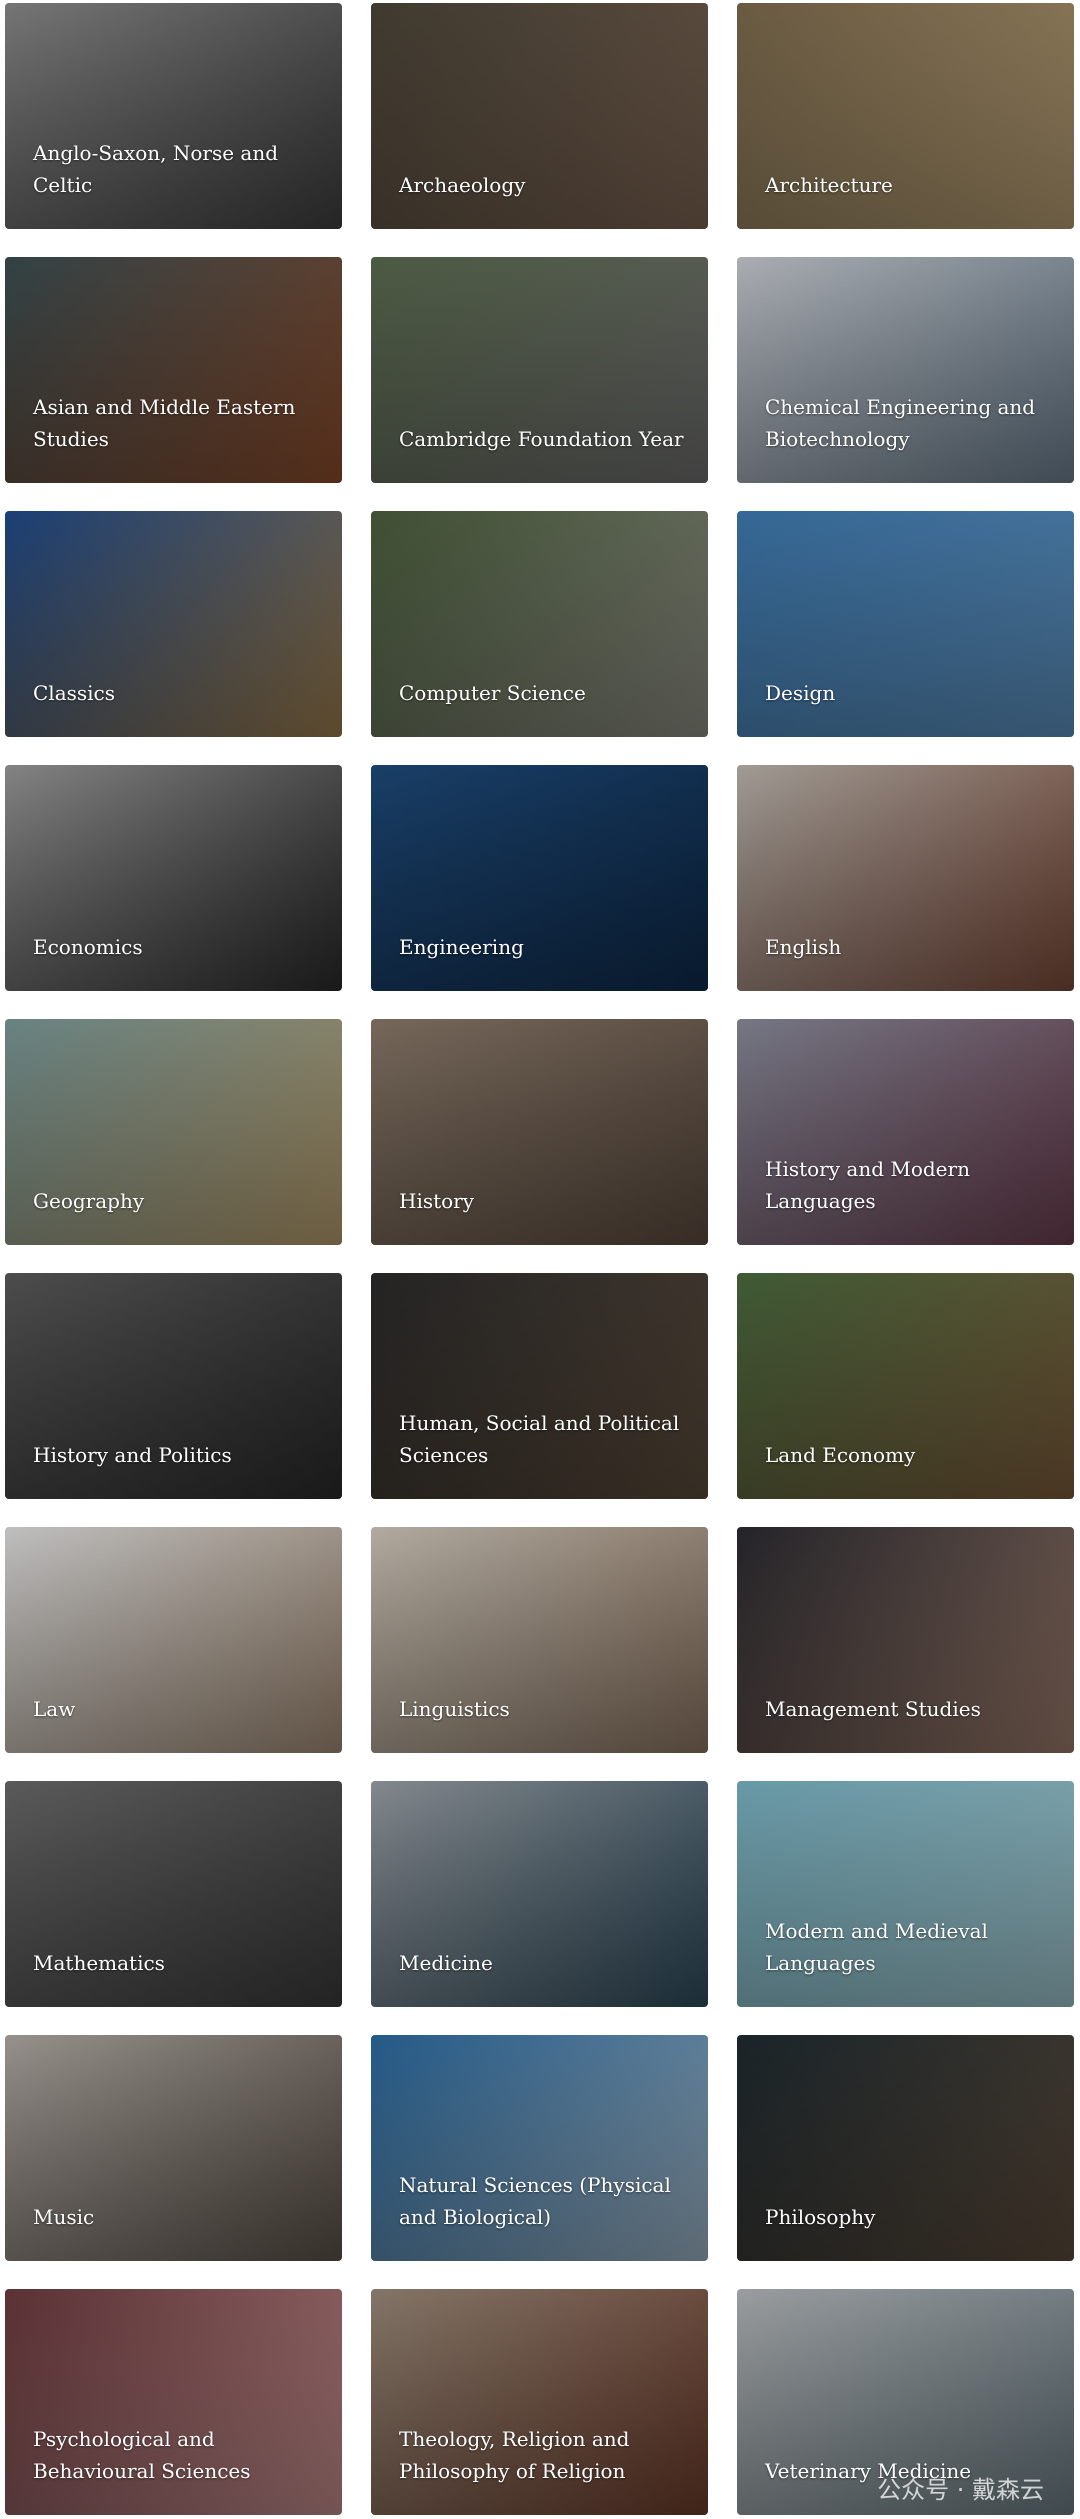  What do you see at coordinates (462, 185) in the screenshot?
I see `subject-label: Archaeology` at bounding box center [462, 185].